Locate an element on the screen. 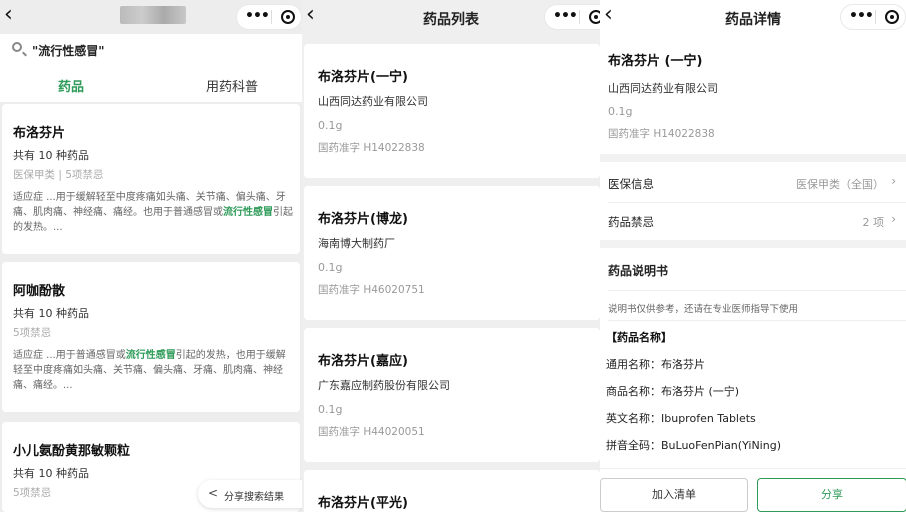  manufacturer: 广东嘉应制药股份有限公司 is located at coordinates (384, 385).